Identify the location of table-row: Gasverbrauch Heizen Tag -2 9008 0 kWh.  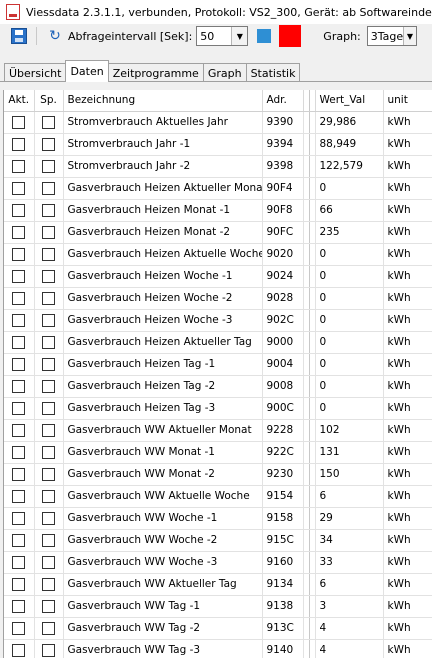
(218, 386).